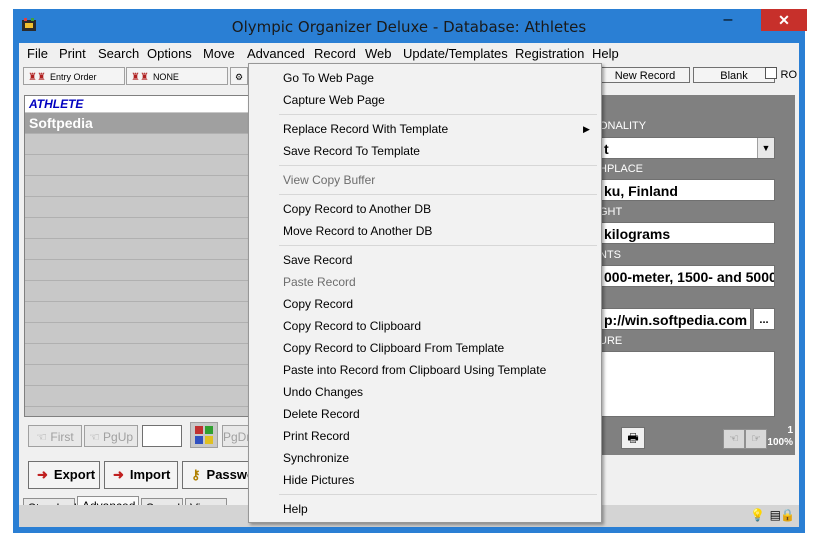 The width and height of the screenshot is (825, 552). What do you see at coordinates (357, 231) in the screenshot?
I see `menu-item-move-record-to-another-db: Move Record to Another DB` at bounding box center [357, 231].